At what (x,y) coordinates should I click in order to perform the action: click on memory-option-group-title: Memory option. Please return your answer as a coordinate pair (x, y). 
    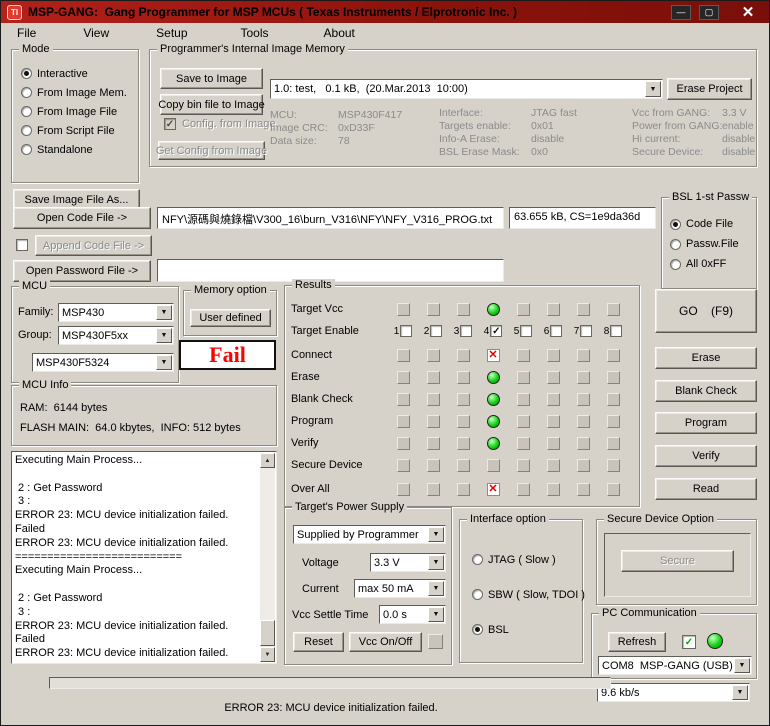
    Looking at the image, I should click on (230, 290).